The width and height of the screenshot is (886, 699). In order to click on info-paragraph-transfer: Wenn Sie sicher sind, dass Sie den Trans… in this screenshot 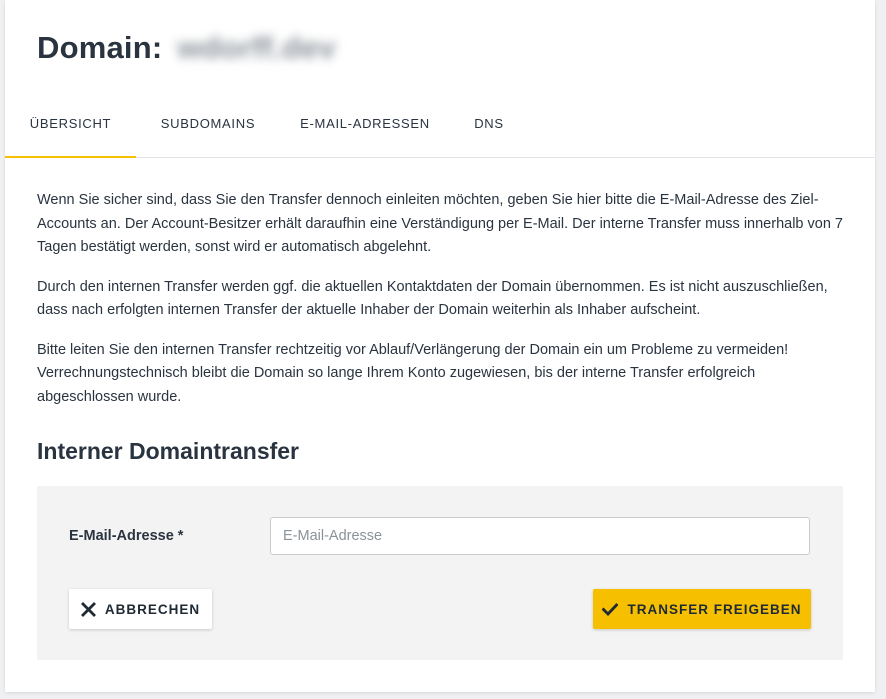, I will do `click(440, 223)`.